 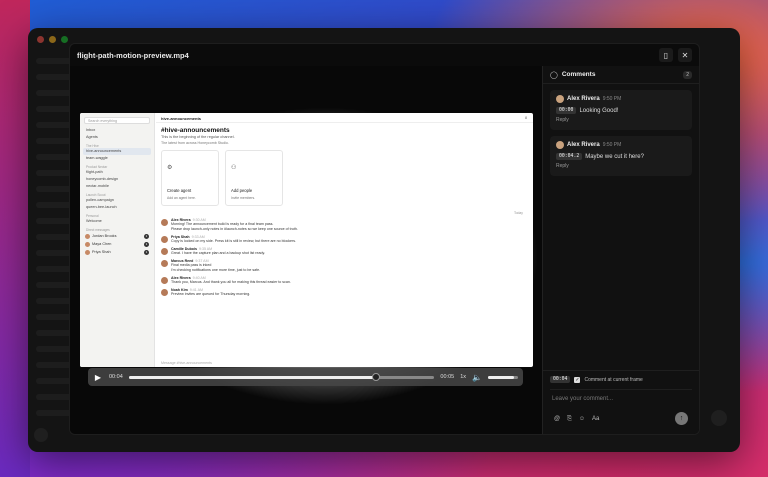 What do you see at coordinates (463, 377) in the screenshot?
I see `speed-button: 1x` at bounding box center [463, 377].